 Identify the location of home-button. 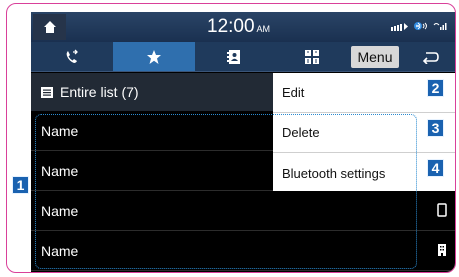
(49, 27).